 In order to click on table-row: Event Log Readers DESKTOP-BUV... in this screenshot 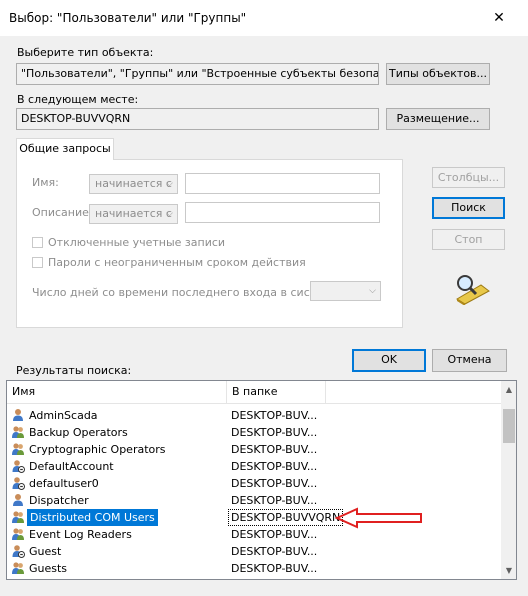, I will do `click(254, 534)`.